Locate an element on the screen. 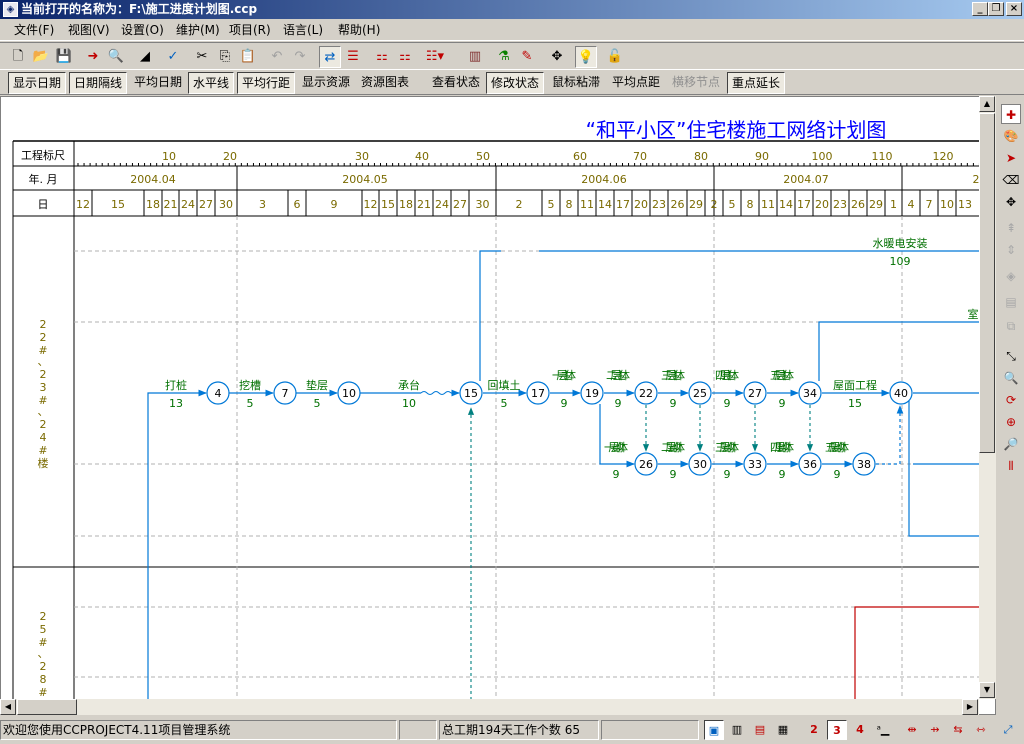 This screenshot has height=744, width=1024. scroll-up-icon: ▲ is located at coordinates (987, 104).